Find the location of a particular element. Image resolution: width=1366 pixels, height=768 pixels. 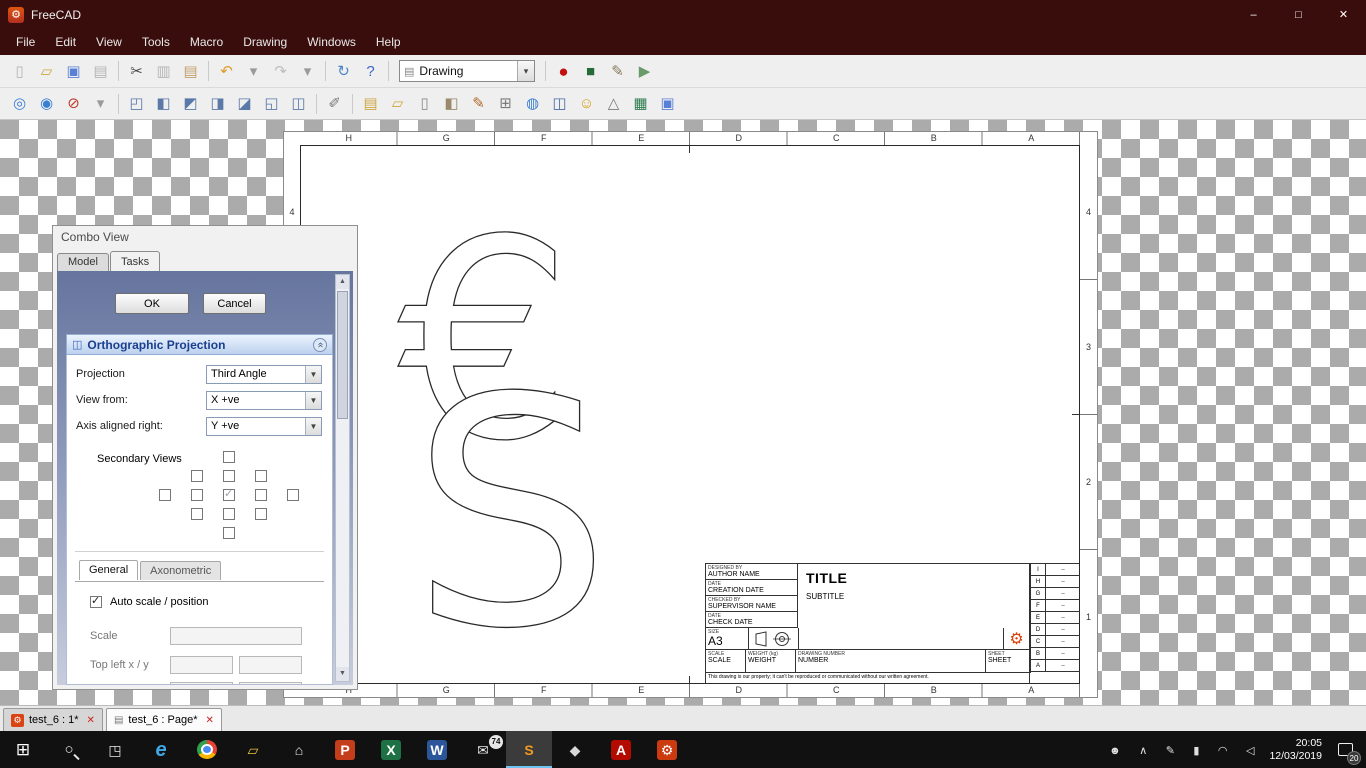

taskbar-app-acrobat: A is located at coordinates (621, 749).